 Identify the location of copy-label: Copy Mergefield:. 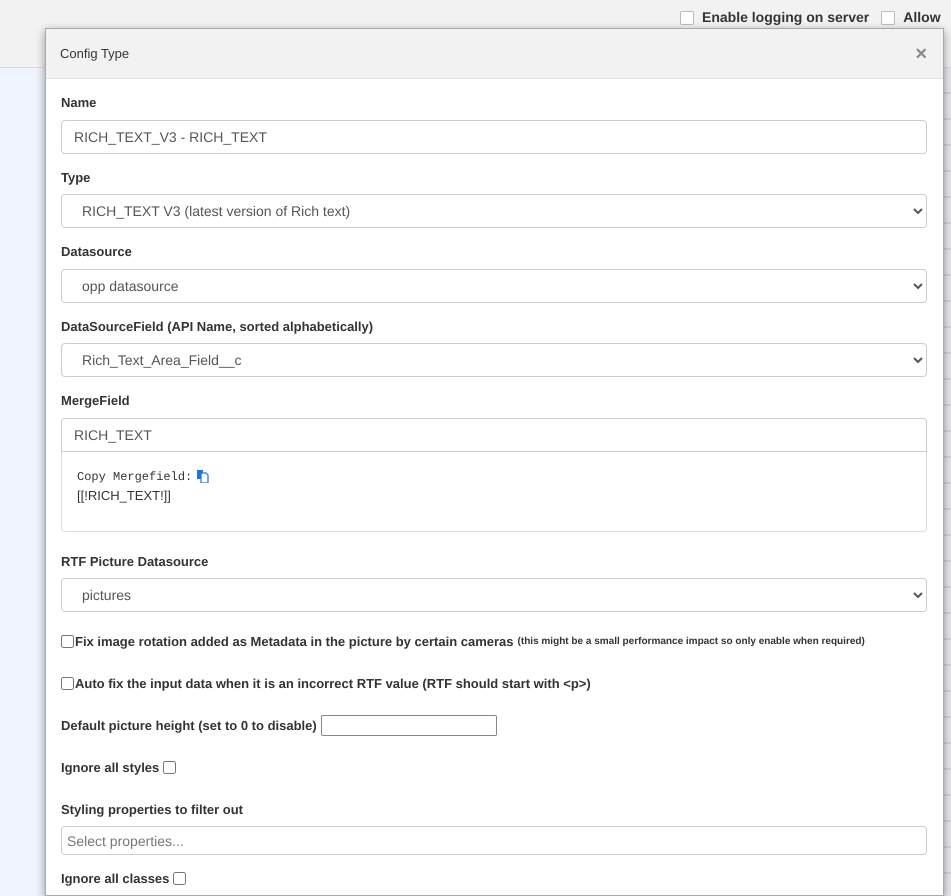
(134, 477).